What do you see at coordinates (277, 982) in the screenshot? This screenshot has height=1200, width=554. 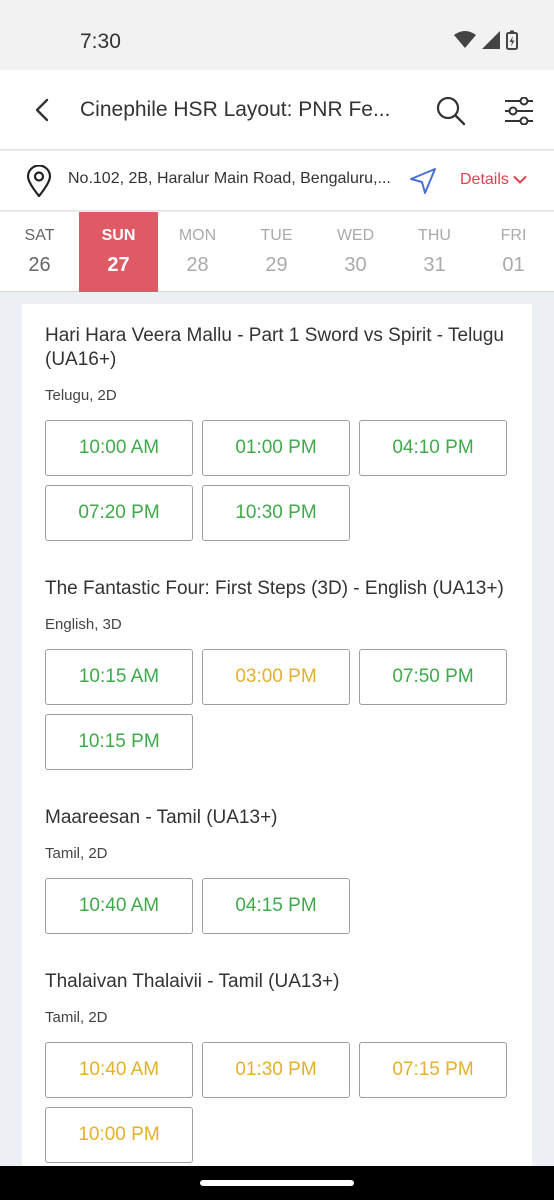 I see `movie-title: Thalaivan Thalaivii - Tamil (UA13+)` at bounding box center [277, 982].